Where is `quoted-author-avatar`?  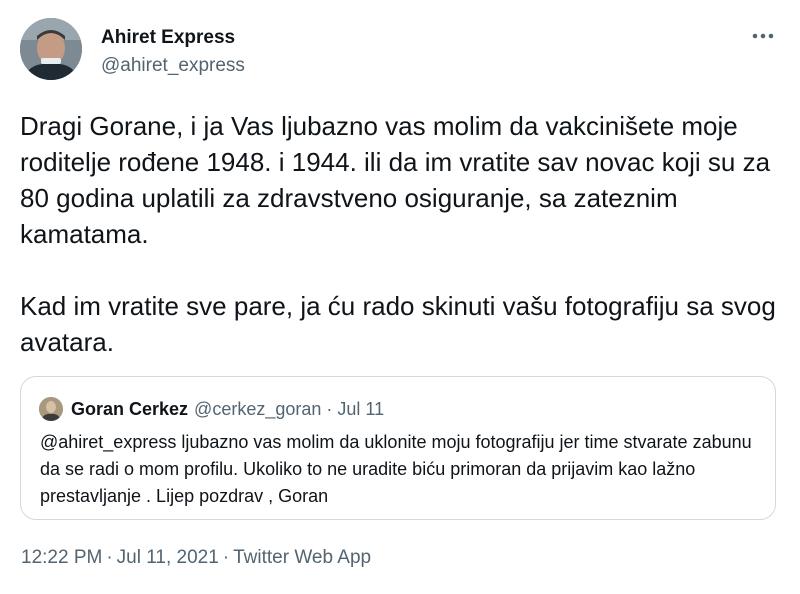
quoted-author-avatar is located at coordinates (51, 409).